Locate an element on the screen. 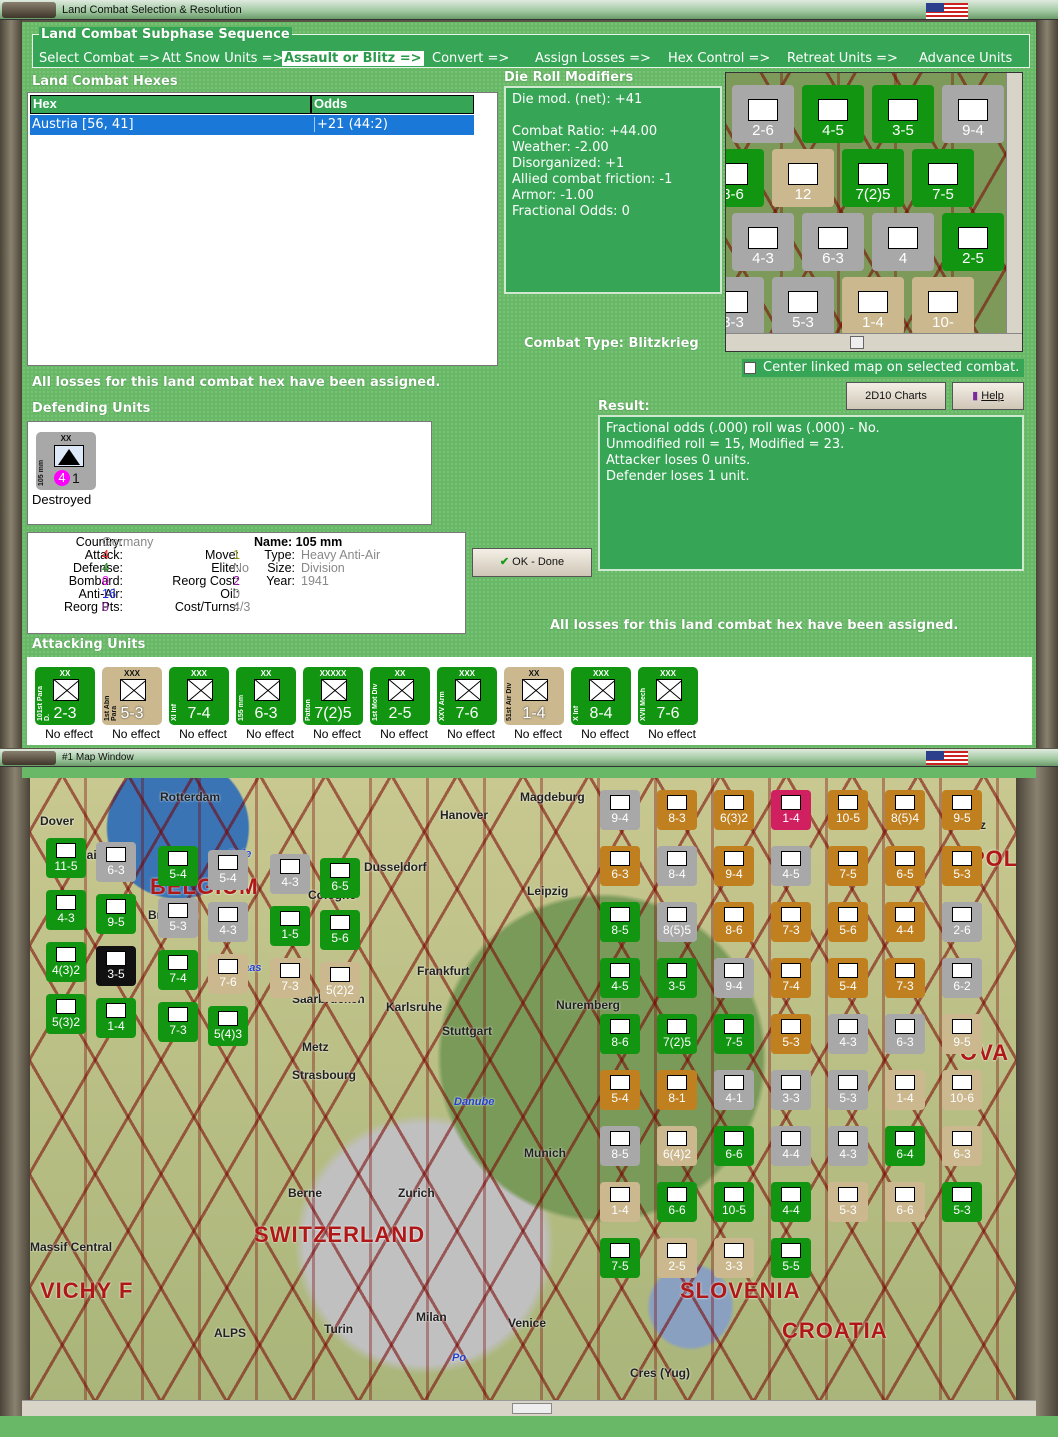 The image size is (1058, 1437). table-row: Austria [56, 41] +21 (44:2) is located at coordinates (252, 125).